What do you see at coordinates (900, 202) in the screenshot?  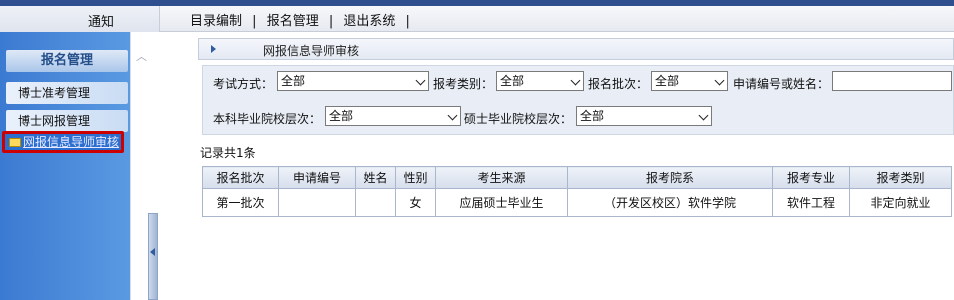 I see `cell-apply-type: 非定向就业` at bounding box center [900, 202].